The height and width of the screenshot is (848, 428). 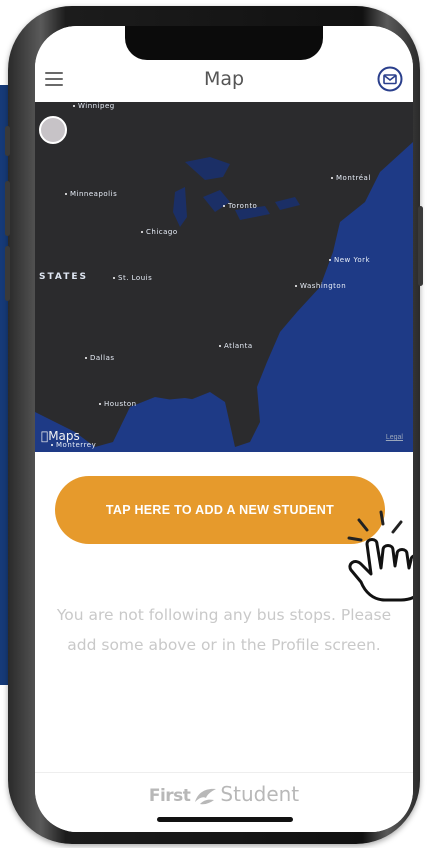 I want to click on notch, so click(x=224, y=43).